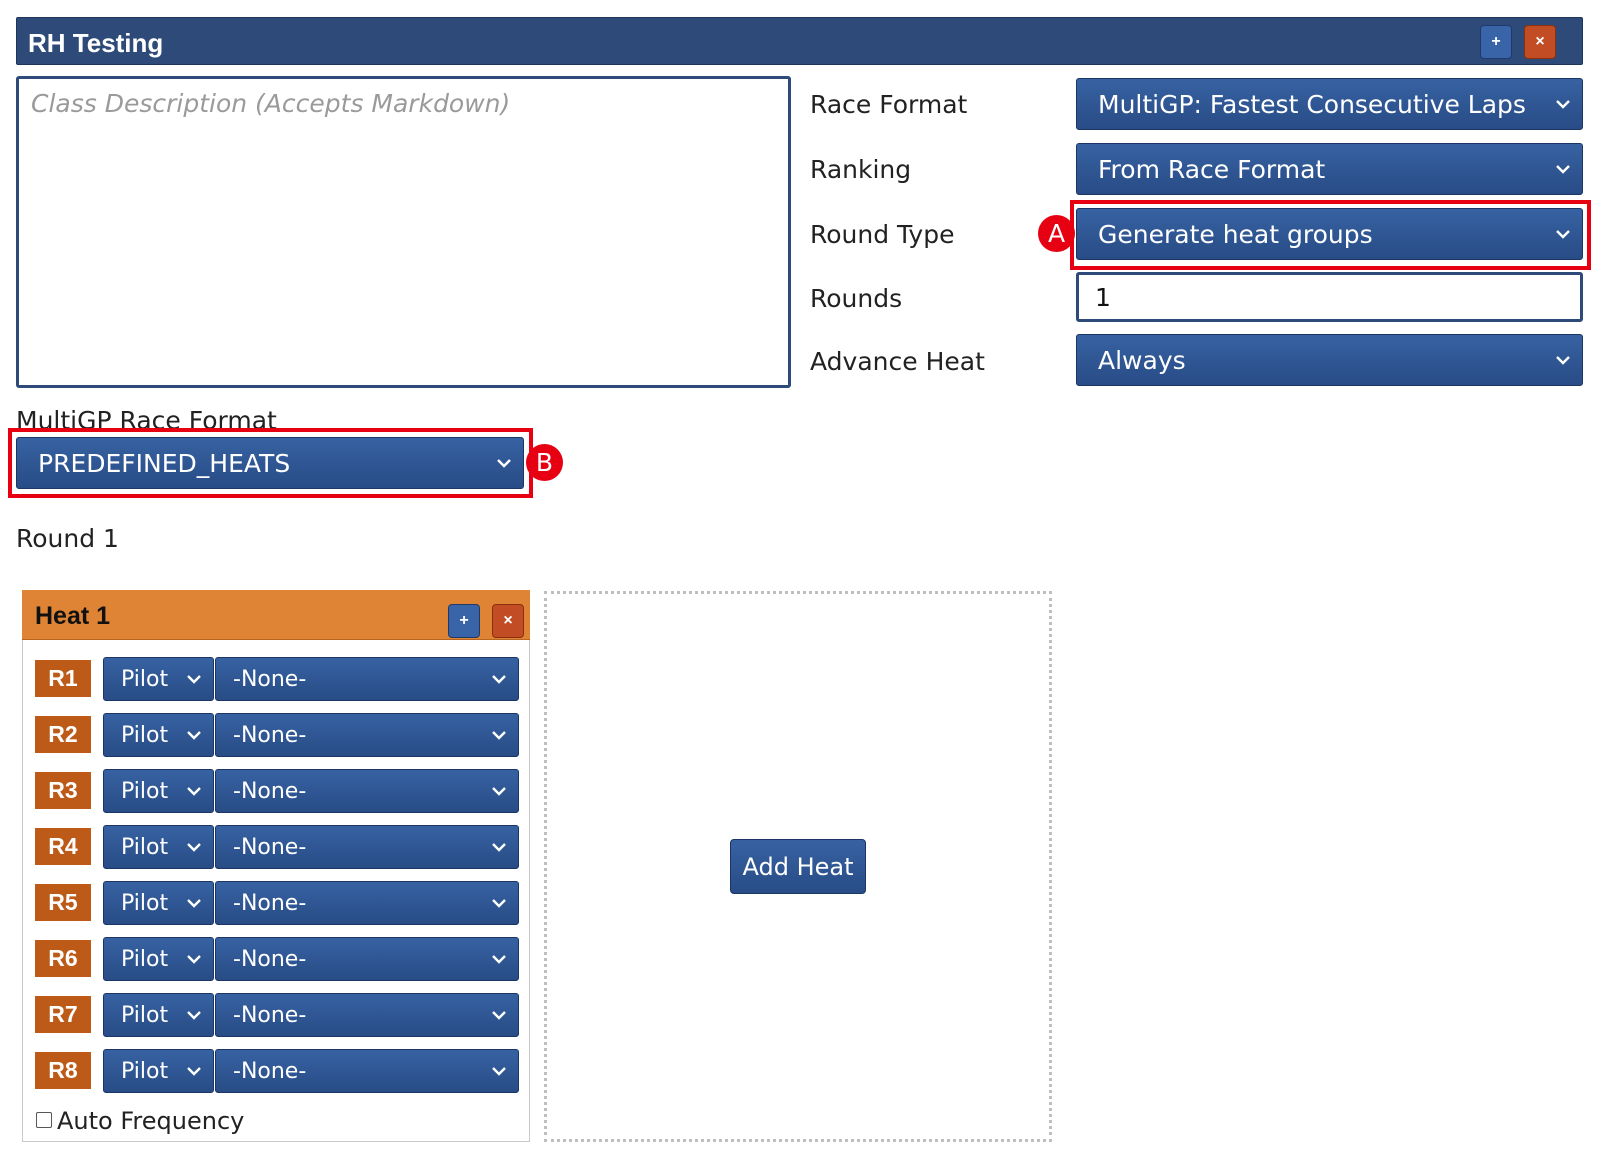 Image resolution: width=1602 pixels, height=1153 pixels. Describe the element at coordinates (1329, 297) in the screenshot. I see `rounds-input: 1` at that location.